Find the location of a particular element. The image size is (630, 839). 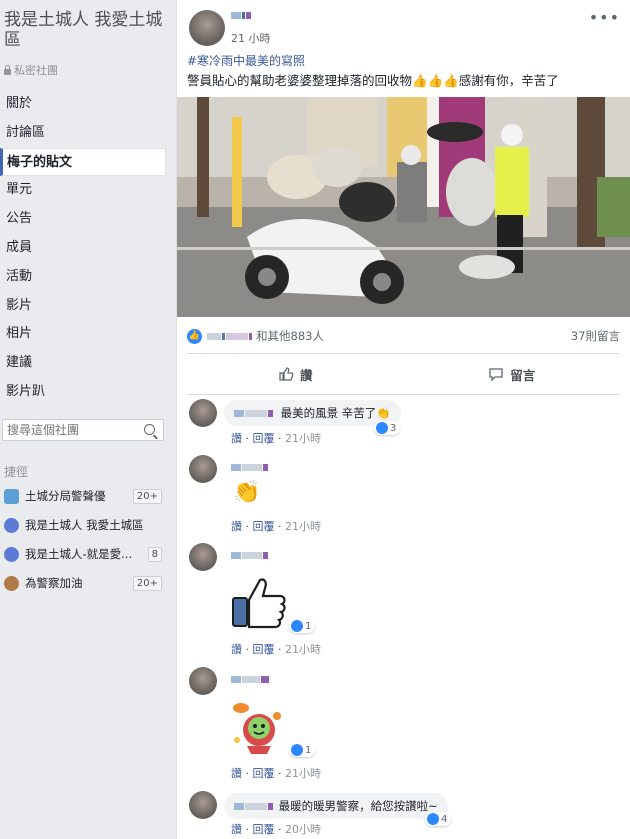

nav-item-events: 活動 is located at coordinates (85, 277).